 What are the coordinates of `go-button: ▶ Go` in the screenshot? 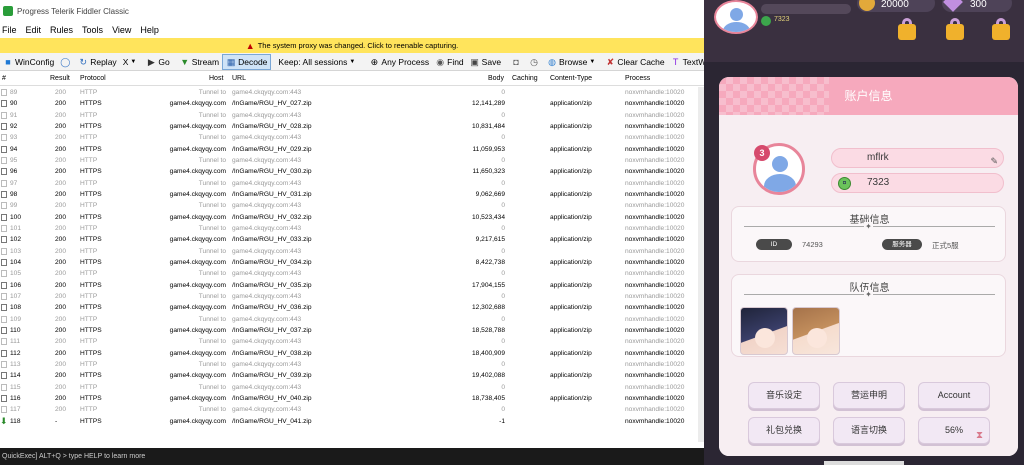 It's located at (157, 62).